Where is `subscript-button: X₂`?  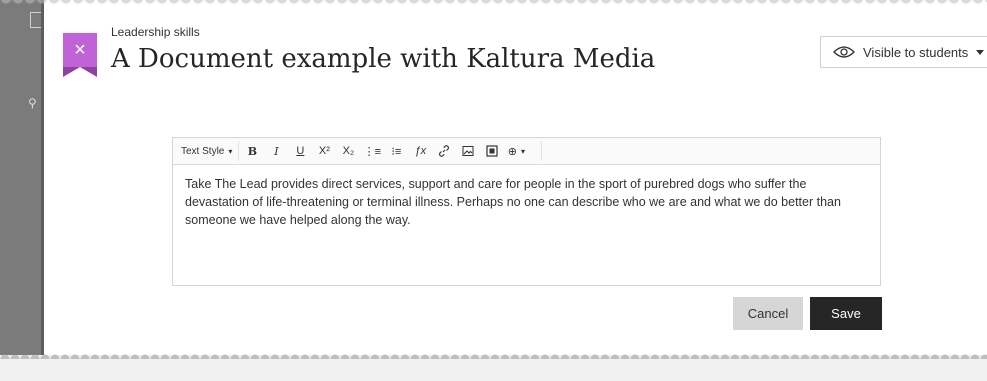 subscript-button: X₂ is located at coordinates (348, 151).